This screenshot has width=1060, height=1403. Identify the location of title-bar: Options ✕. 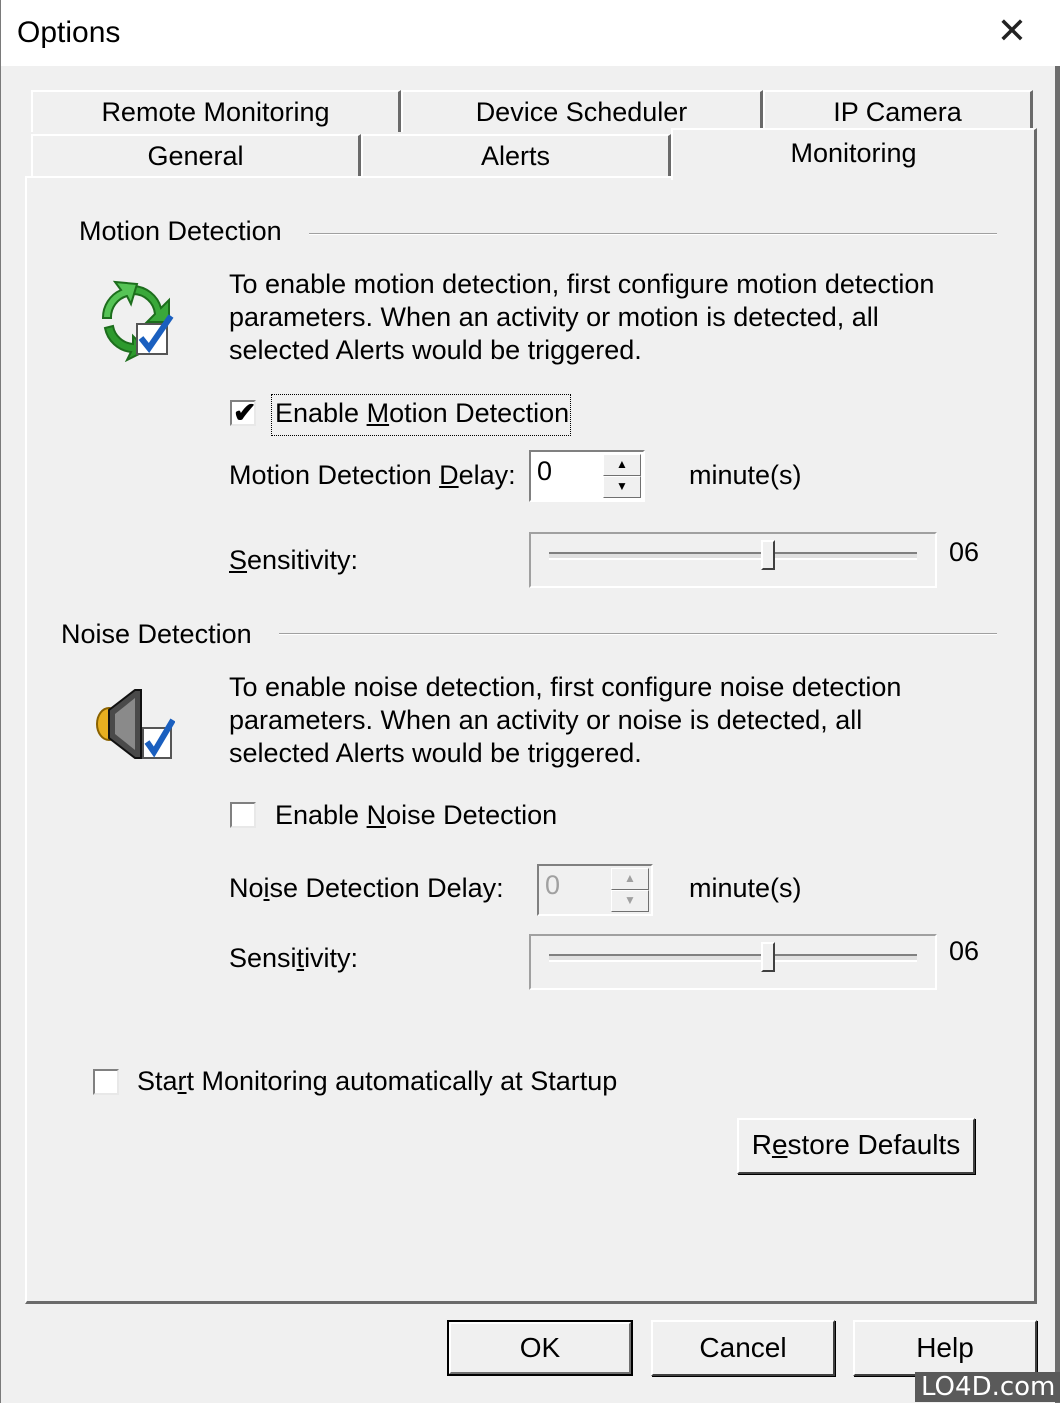
(530, 33).